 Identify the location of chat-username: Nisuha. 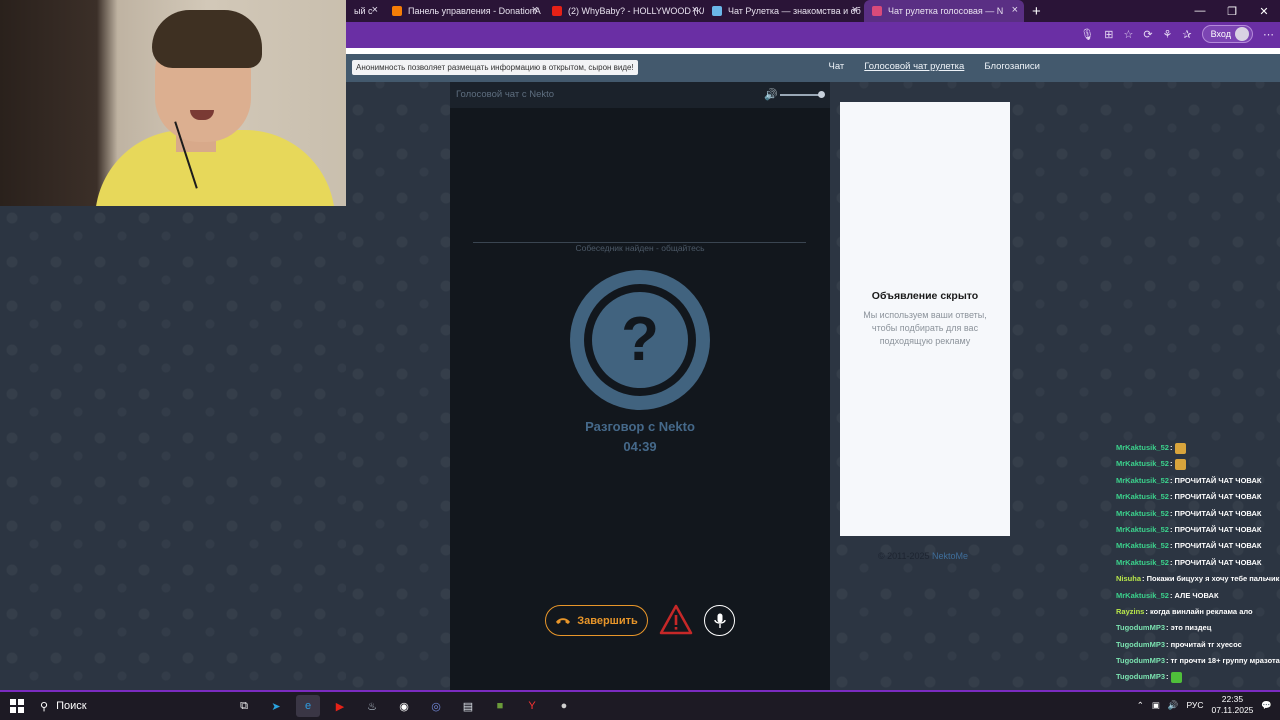
(1129, 579).